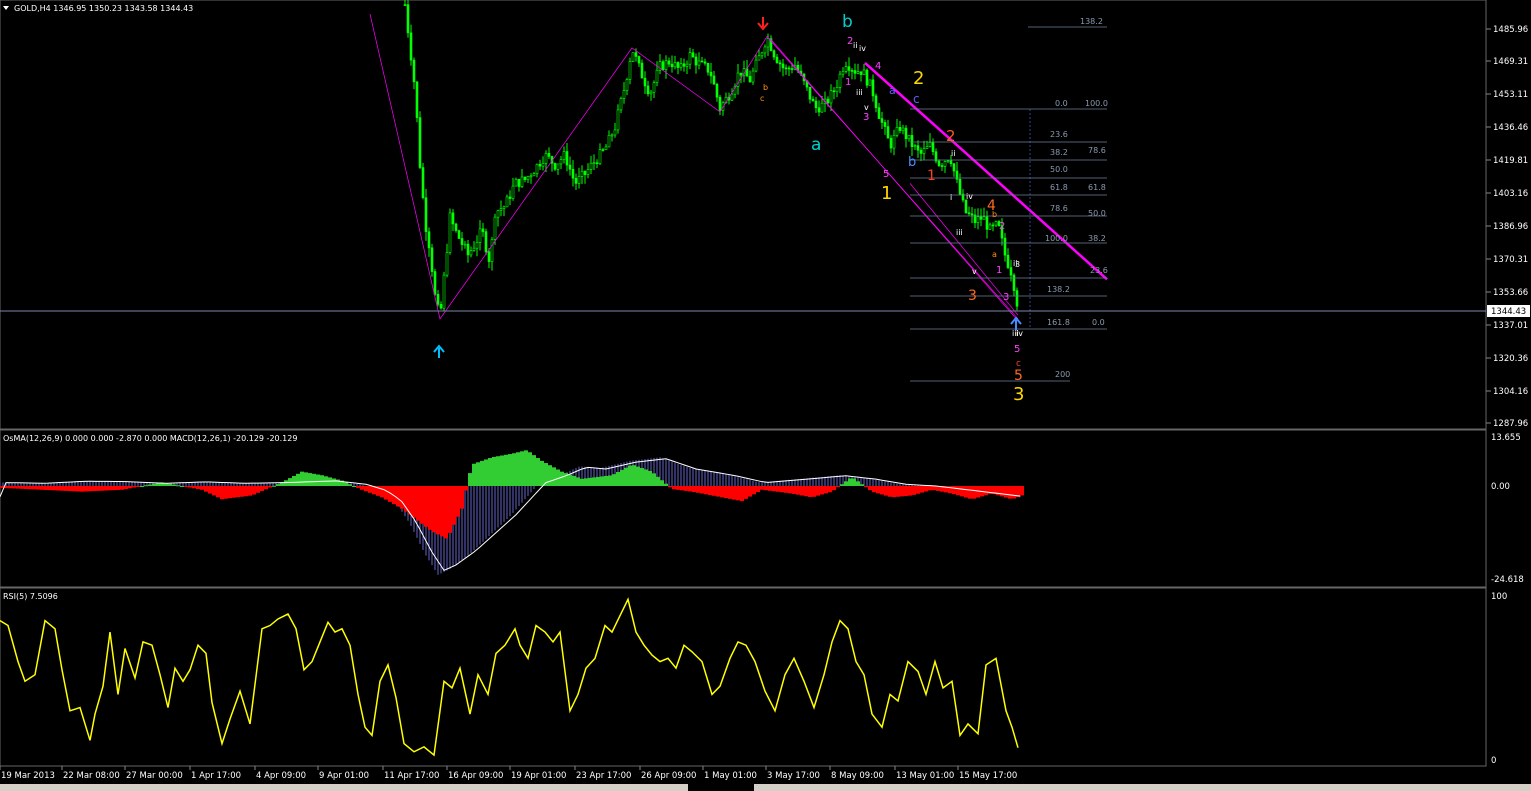 This screenshot has height=791, width=1531. I want to click on price-tick-label: 1304.16, so click(1510, 392).